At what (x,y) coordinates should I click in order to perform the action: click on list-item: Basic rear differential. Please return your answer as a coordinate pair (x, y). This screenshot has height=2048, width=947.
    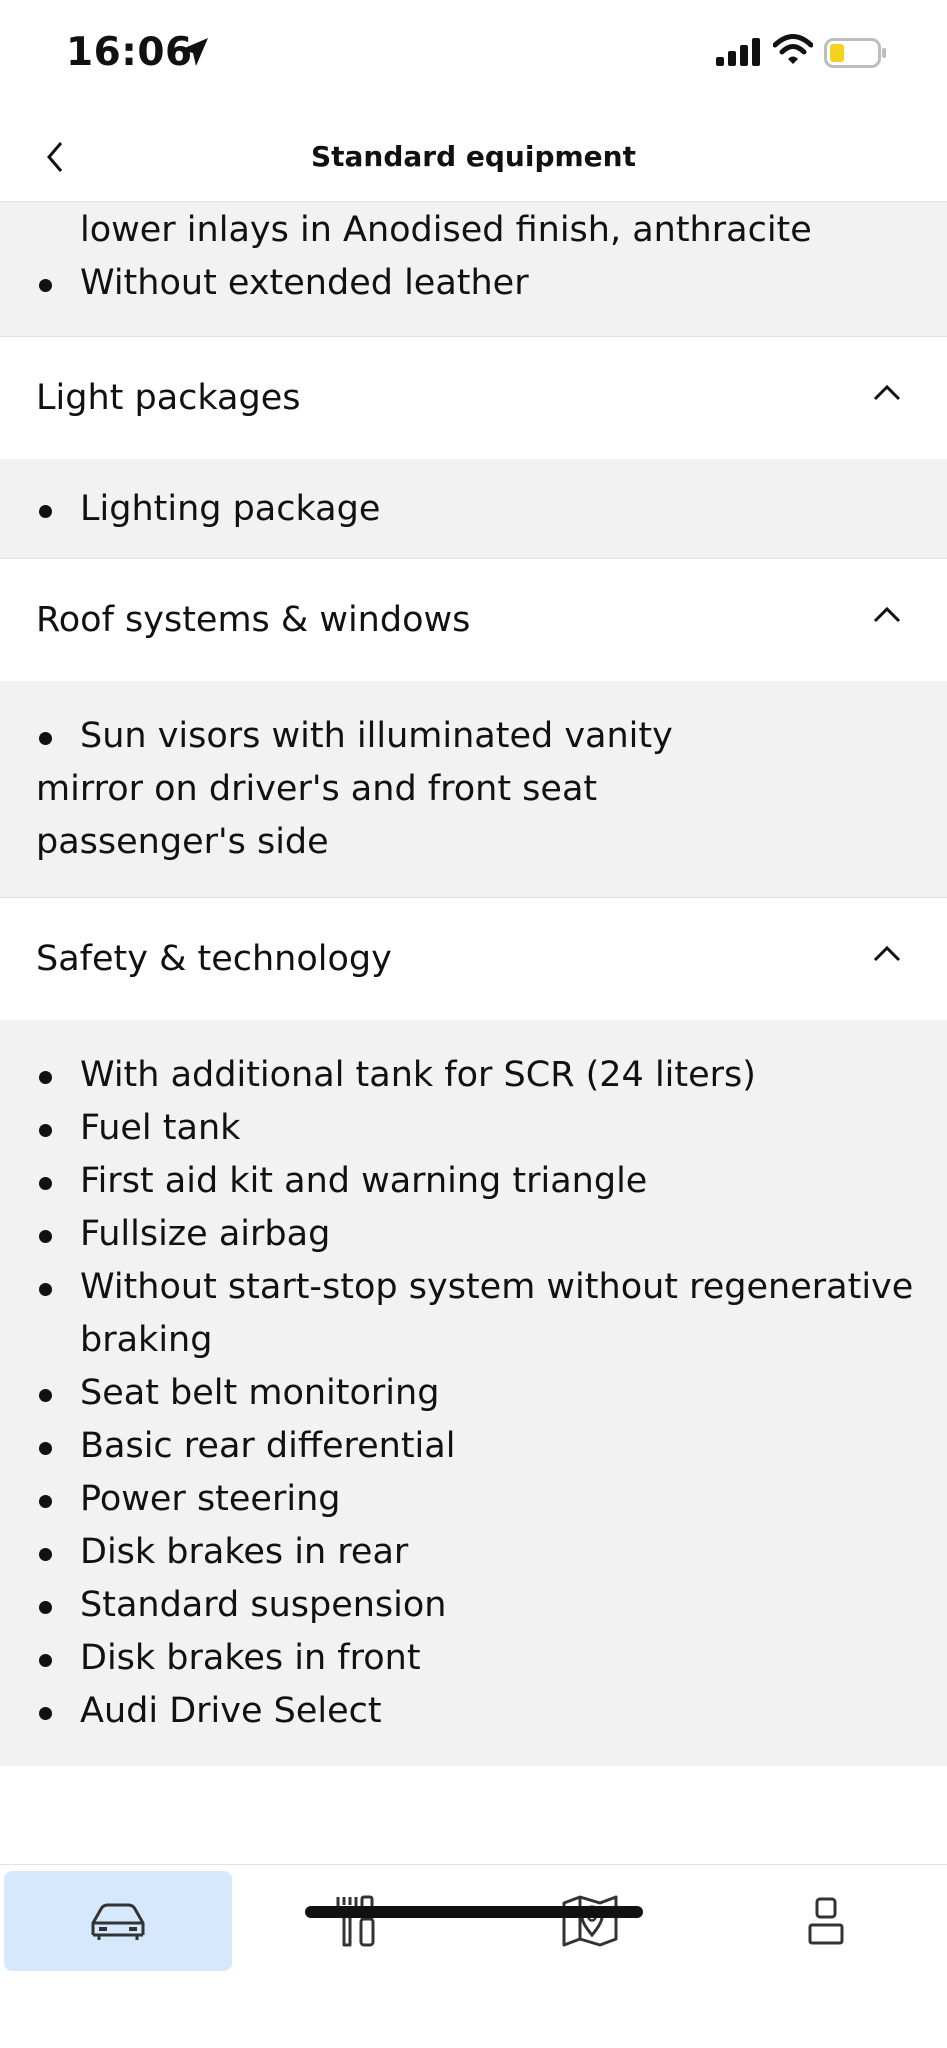
    Looking at the image, I should click on (473, 1446).